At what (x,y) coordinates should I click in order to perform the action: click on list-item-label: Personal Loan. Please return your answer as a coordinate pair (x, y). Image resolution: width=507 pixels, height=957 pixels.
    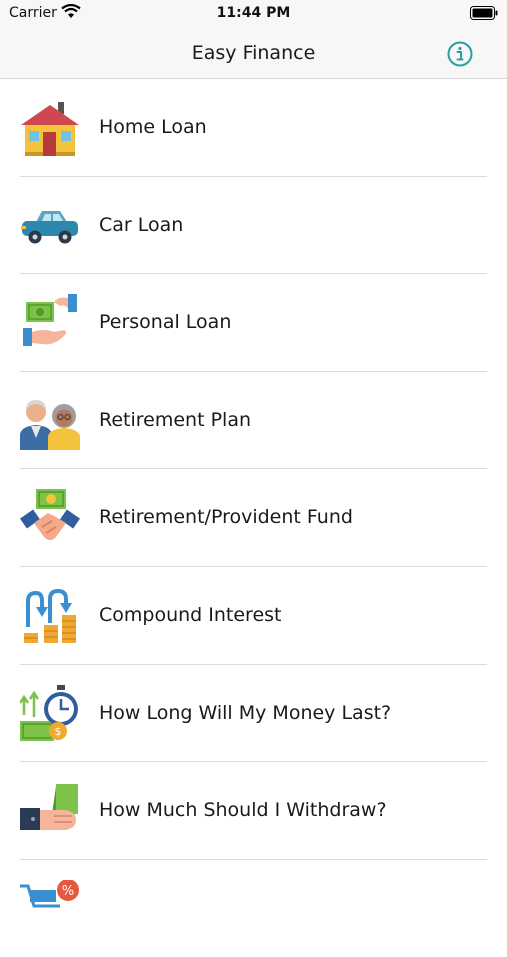
    Looking at the image, I should click on (165, 322).